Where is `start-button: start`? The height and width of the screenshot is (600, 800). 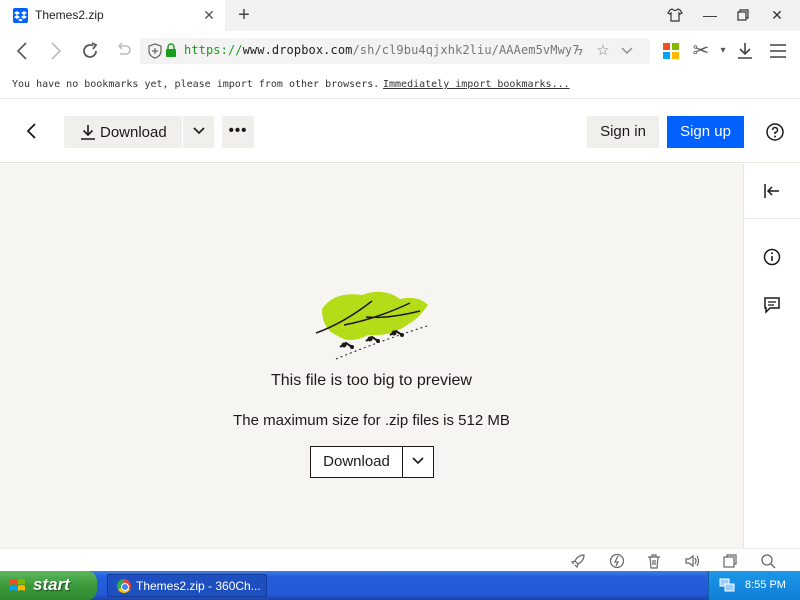 start-button: start is located at coordinates (48, 585).